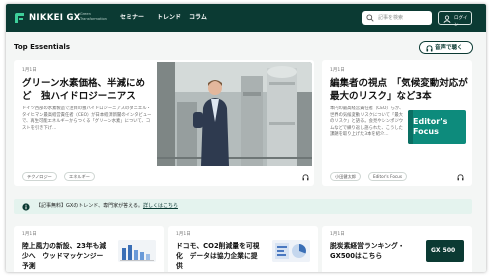  Describe the element at coordinates (88, 90) in the screenshot. I see `article-headline: グリーン水素価格、半減にめど 独ハイドロジーニアス` at that location.